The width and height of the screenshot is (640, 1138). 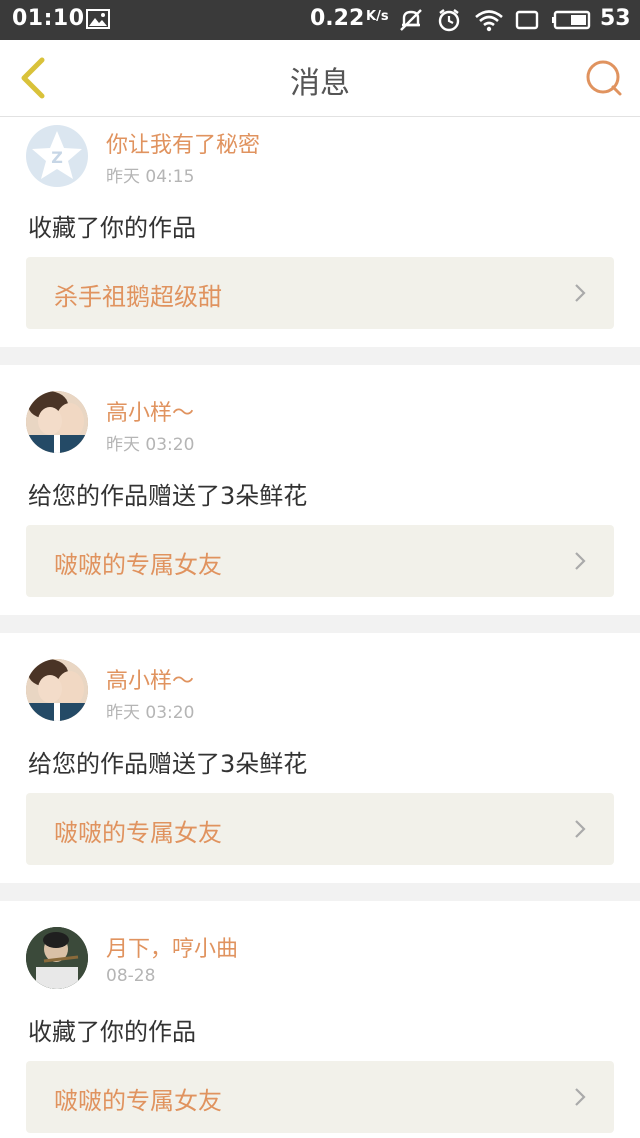 What do you see at coordinates (320, 83) in the screenshot?
I see `page-title: 消息` at bounding box center [320, 83].